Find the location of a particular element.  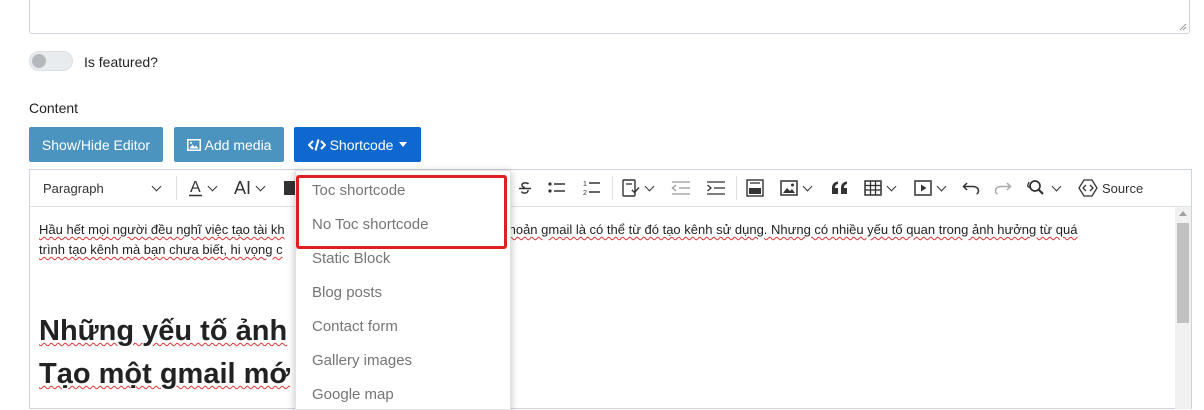

show-hide-editor-label: Show/Hide Editor is located at coordinates (96, 144).